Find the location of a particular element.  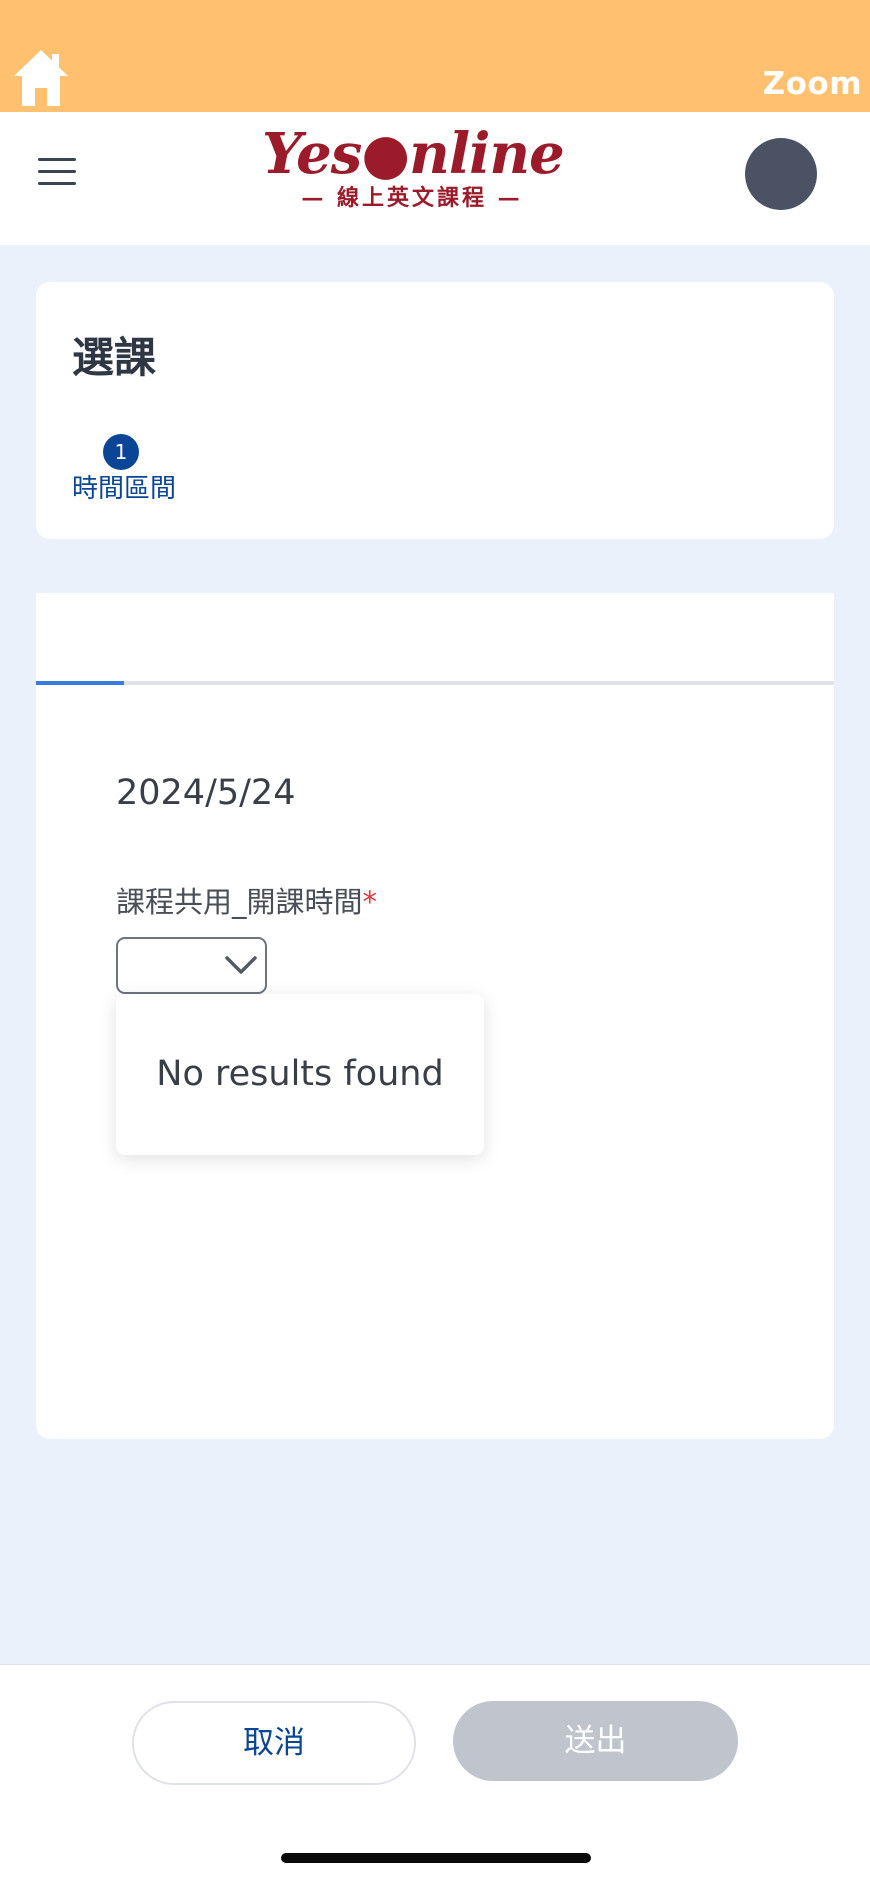

top-banner: Zoom is located at coordinates (435, 56).